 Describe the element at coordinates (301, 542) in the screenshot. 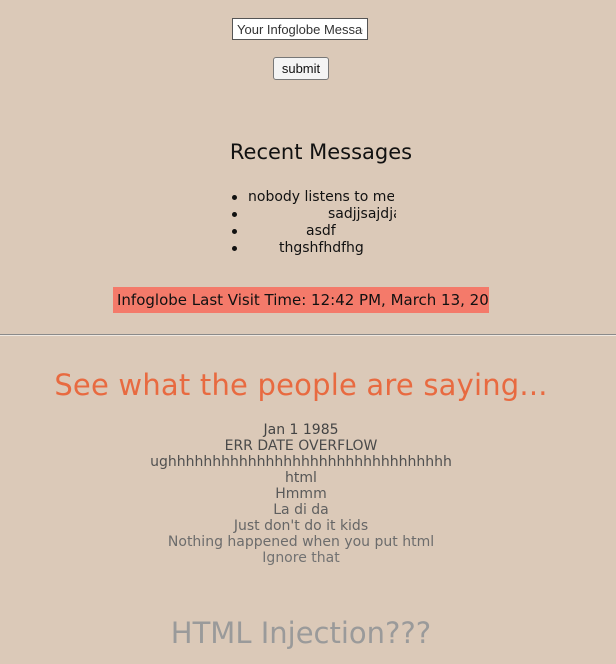

I see `saying-line: Nothing happened when you put html` at that location.